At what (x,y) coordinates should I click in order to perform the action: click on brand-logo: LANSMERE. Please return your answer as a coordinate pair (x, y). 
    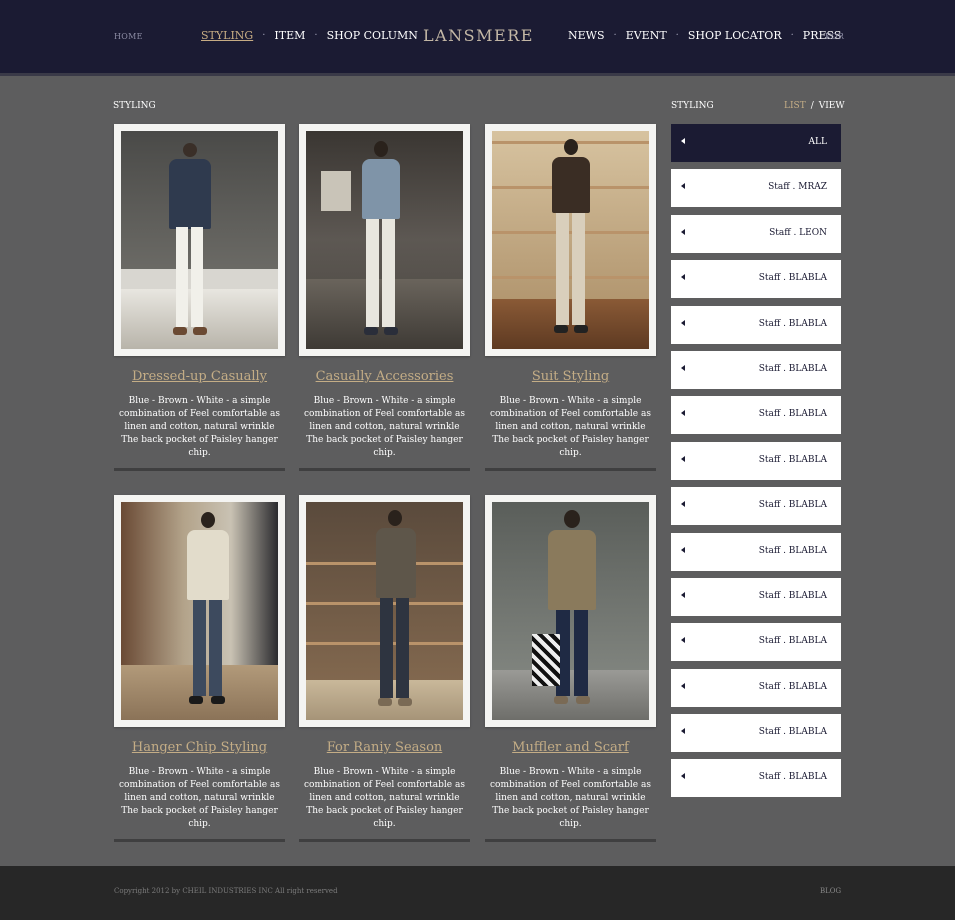
    Looking at the image, I should click on (478, 35).